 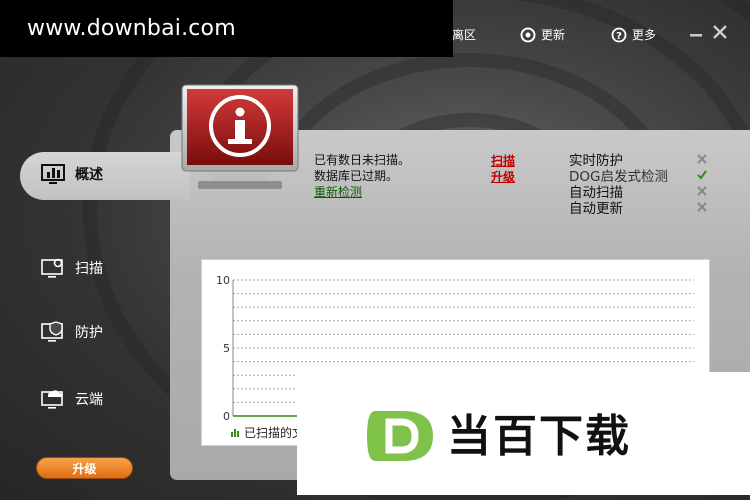 What do you see at coordinates (52, 331) in the screenshot?
I see `shield-icon` at bounding box center [52, 331].